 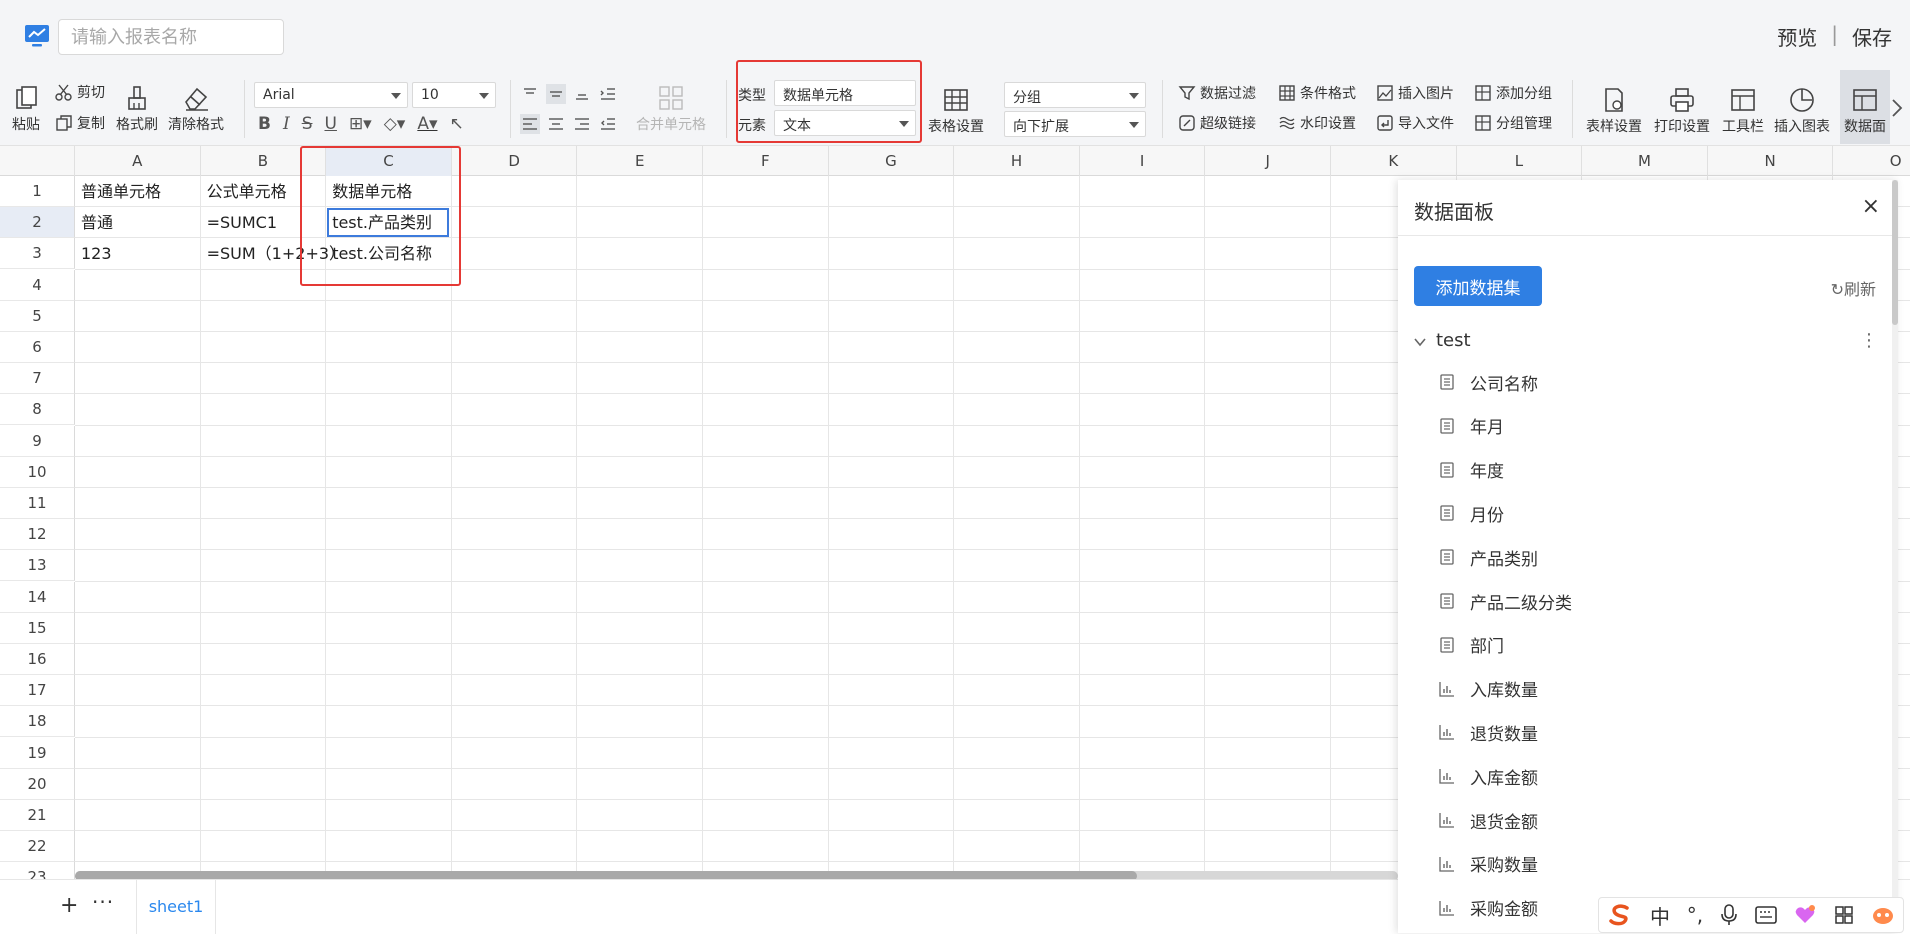 I want to click on font-color-icon: A▾, so click(x=427, y=124).